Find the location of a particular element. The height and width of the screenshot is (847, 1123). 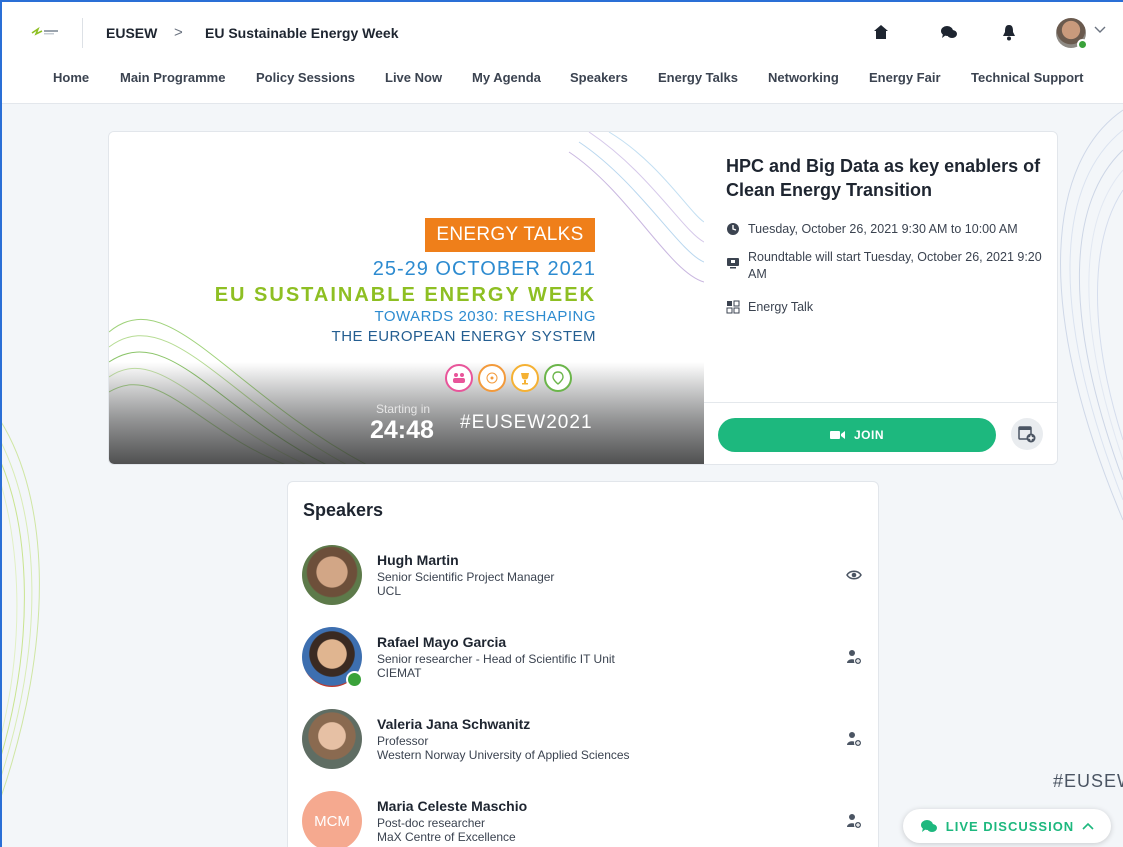

banner-theme-icons is located at coordinates (508, 378).